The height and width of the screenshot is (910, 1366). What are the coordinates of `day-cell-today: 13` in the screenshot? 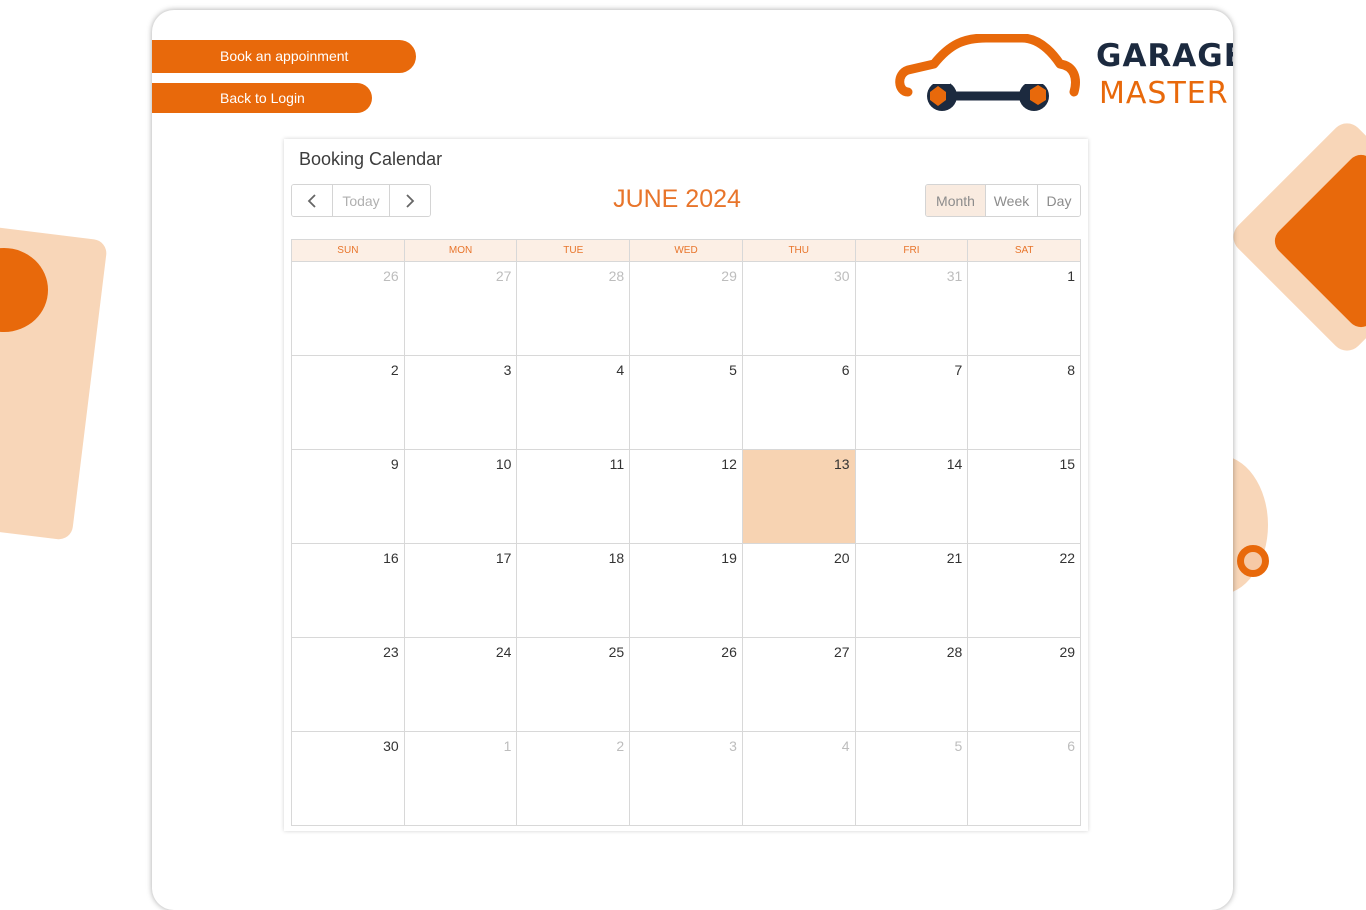 It's located at (799, 496).